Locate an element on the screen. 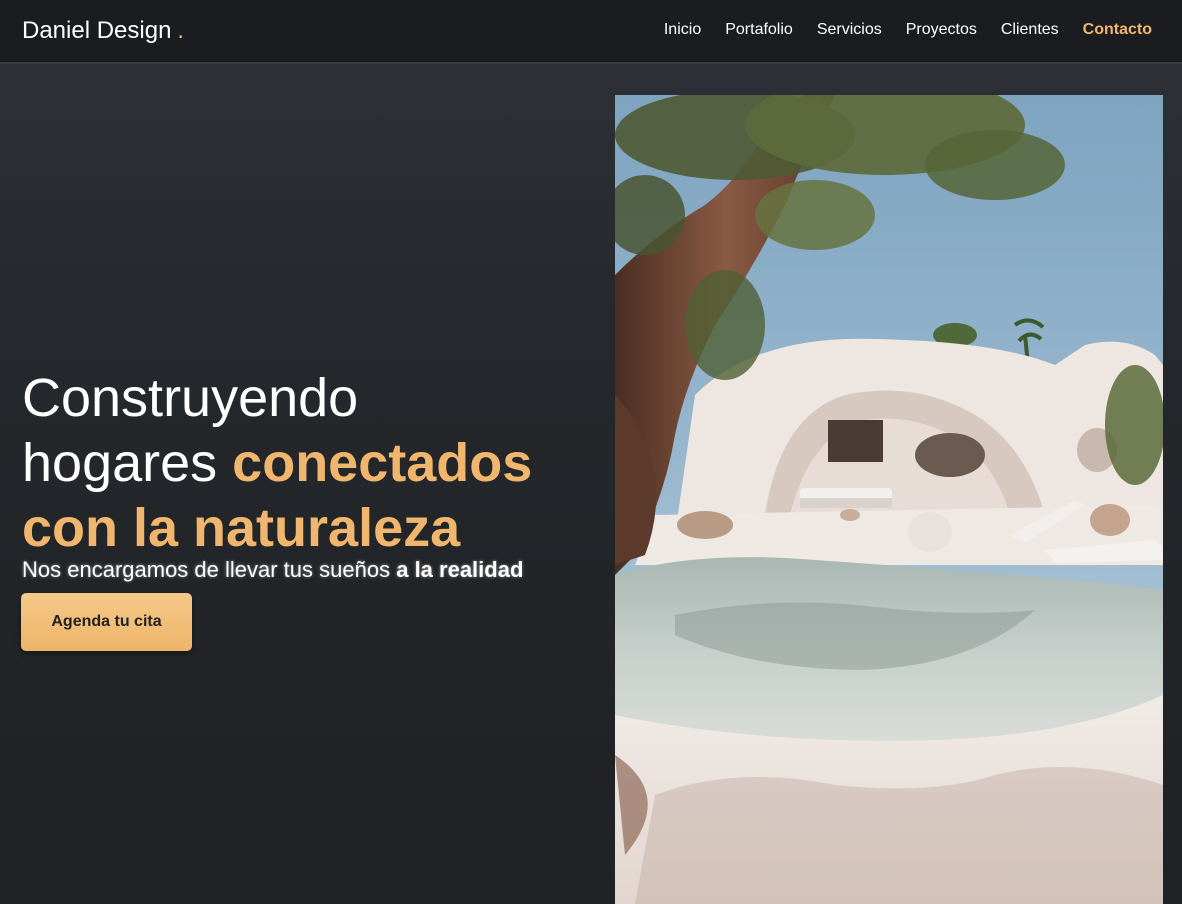 This screenshot has height=904, width=1182. nav-item-proyectos: Proyectos is located at coordinates (941, 30).